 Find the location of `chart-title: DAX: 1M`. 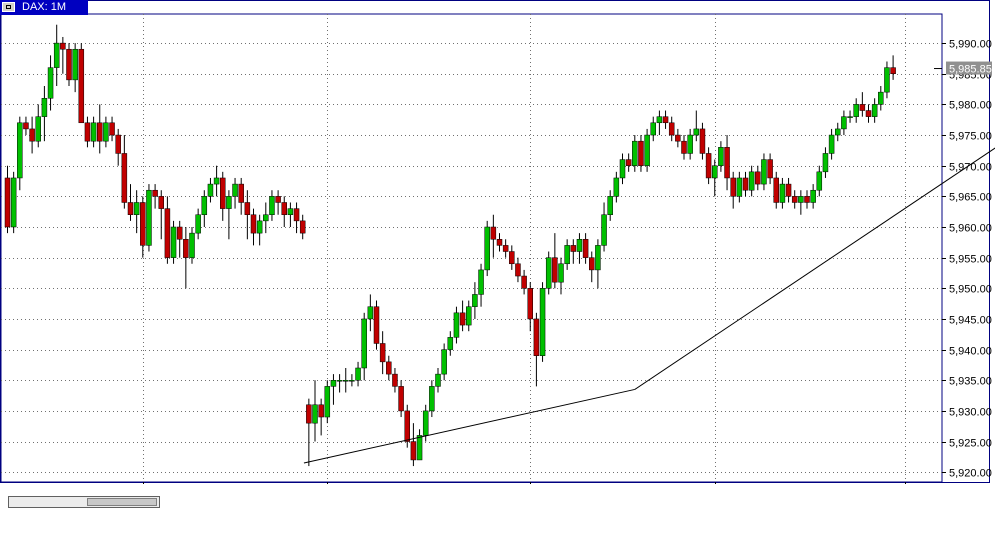

chart-title: DAX: 1M is located at coordinates (44, 7).